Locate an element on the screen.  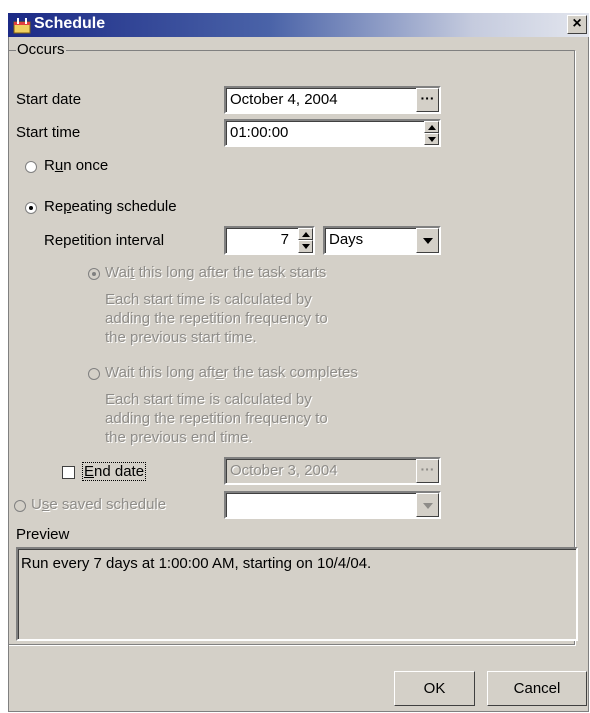
repetition-value-field: 7 is located at coordinates (269, 240).